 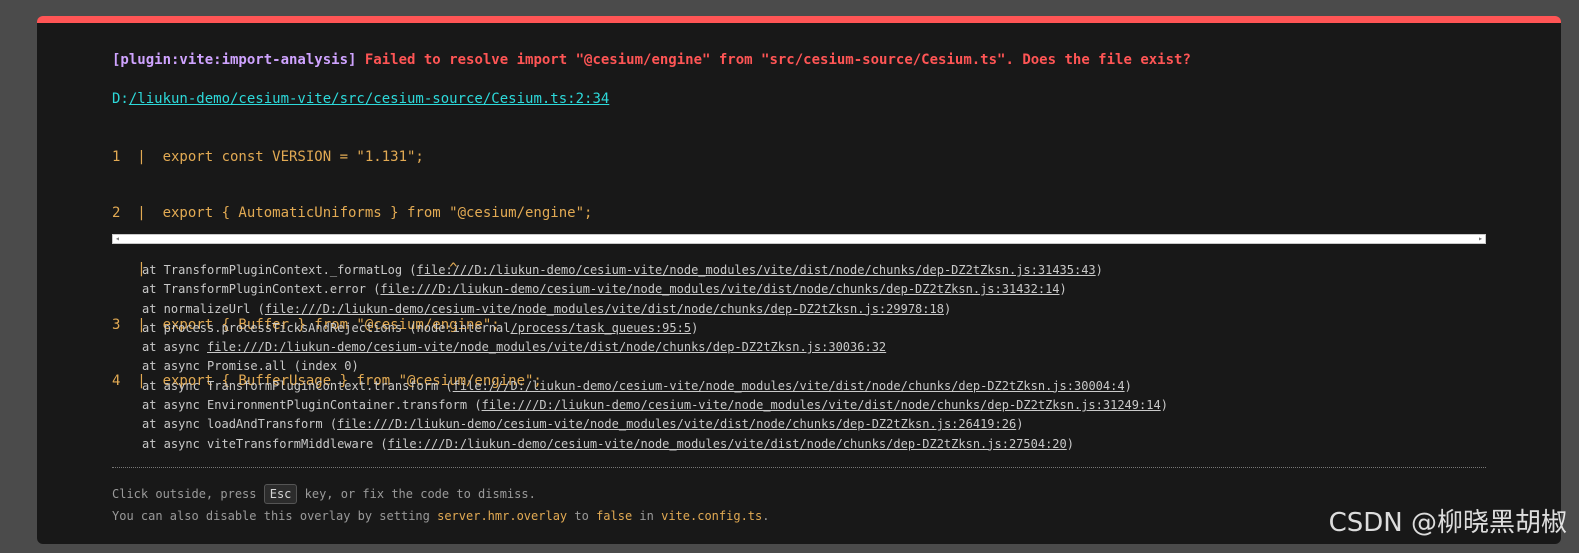 What do you see at coordinates (582, 516) in the screenshot?
I see `tip-text: to` at bounding box center [582, 516].